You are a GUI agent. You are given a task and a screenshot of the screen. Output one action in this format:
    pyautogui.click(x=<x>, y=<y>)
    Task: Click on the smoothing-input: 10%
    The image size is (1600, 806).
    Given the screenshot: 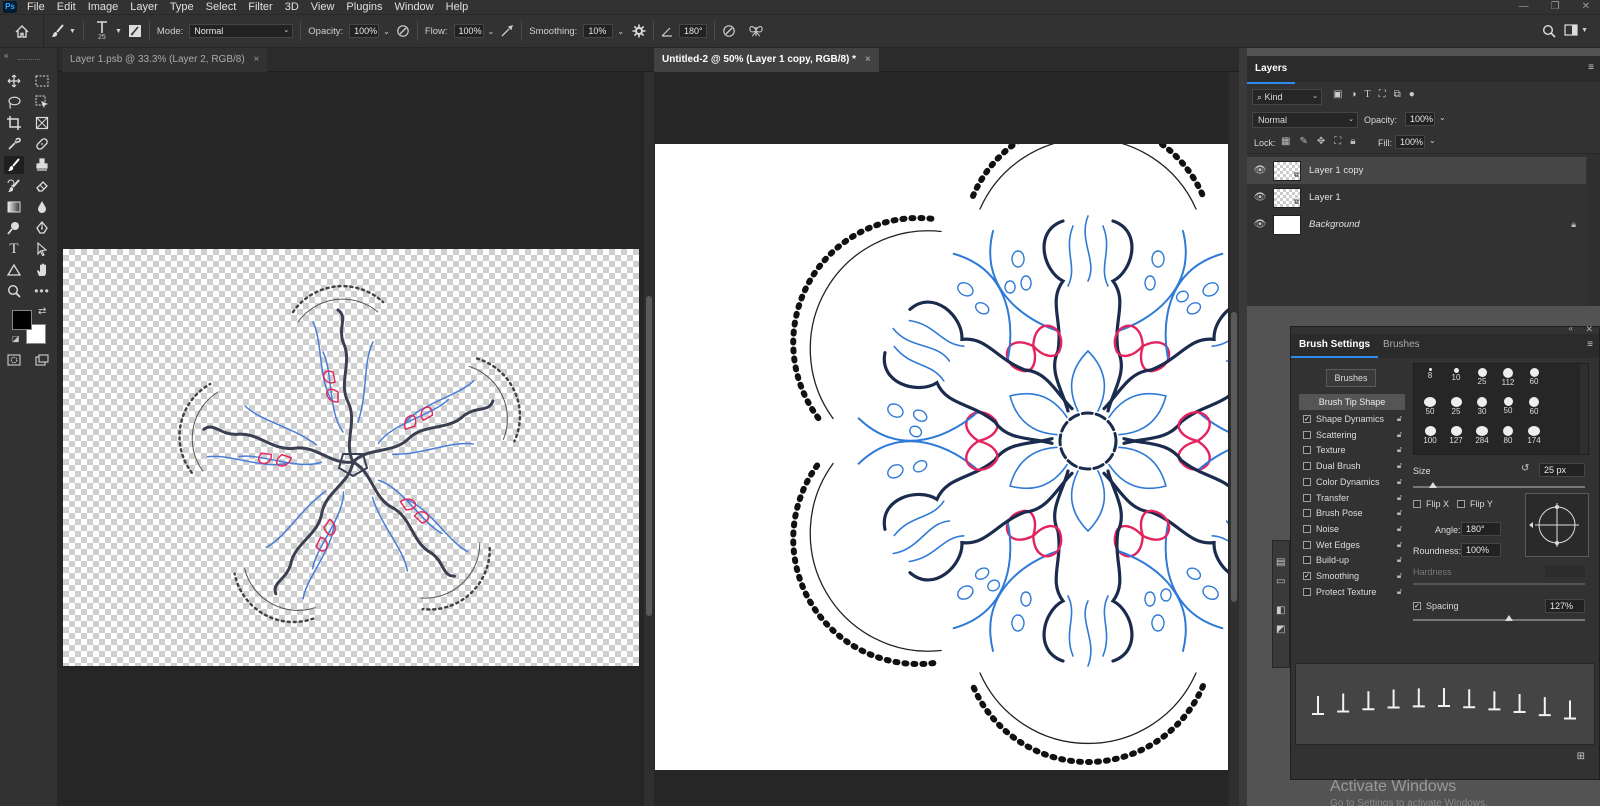 What is the action you would take?
    pyautogui.click(x=598, y=31)
    